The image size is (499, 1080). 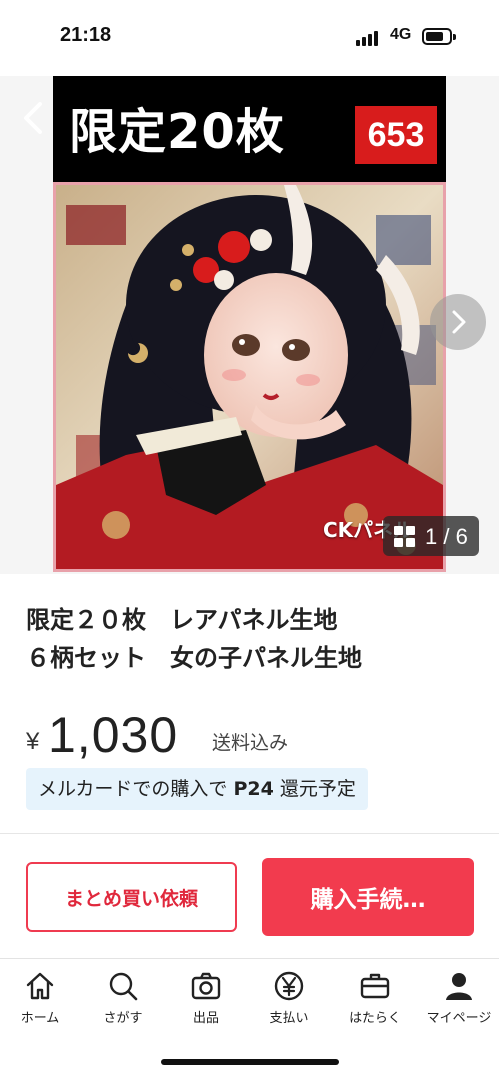 What do you see at coordinates (459, 986) in the screenshot?
I see `person-icon` at bounding box center [459, 986].